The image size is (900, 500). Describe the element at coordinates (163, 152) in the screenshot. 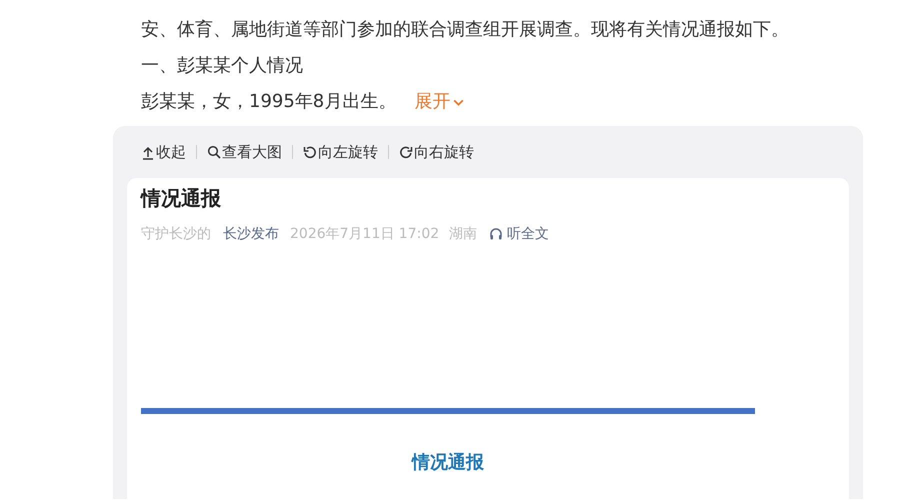

I see `toolbar-button: 收起` at that location.